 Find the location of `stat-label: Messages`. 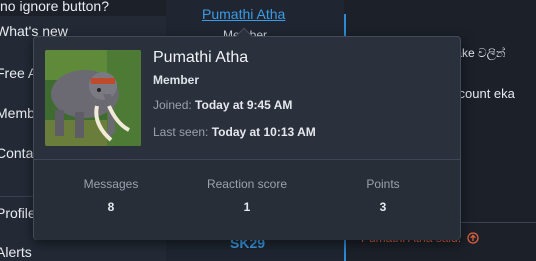

stat-label: Messages is located at coordinates (111, 184).